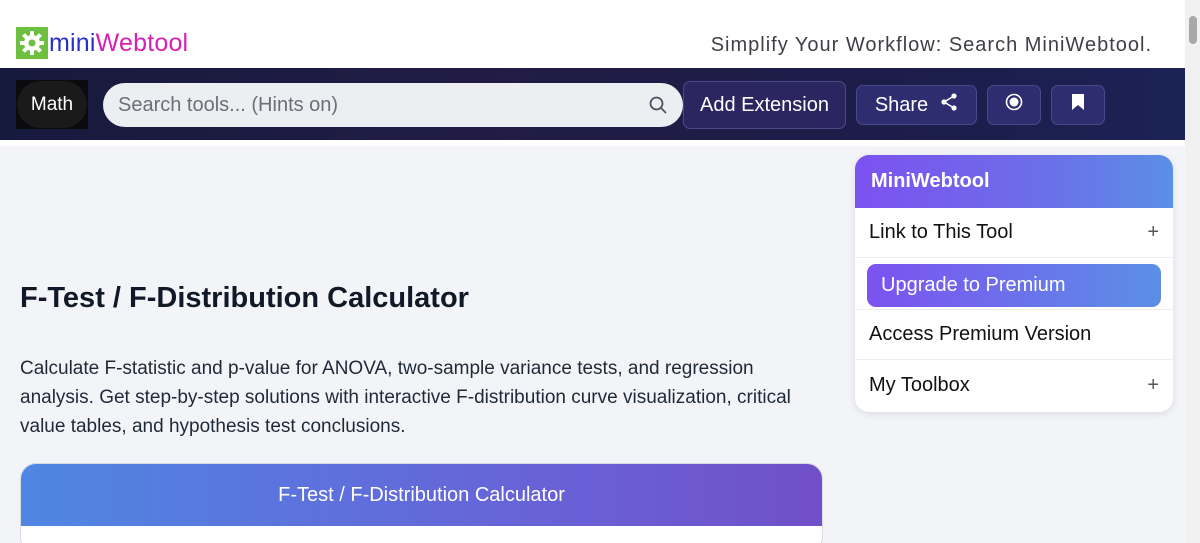 The height and width of the screenshot is (543, 1200). I want to click on sidebar-item-link-to-tool: Link to This Tool +, so click(1014, 233).